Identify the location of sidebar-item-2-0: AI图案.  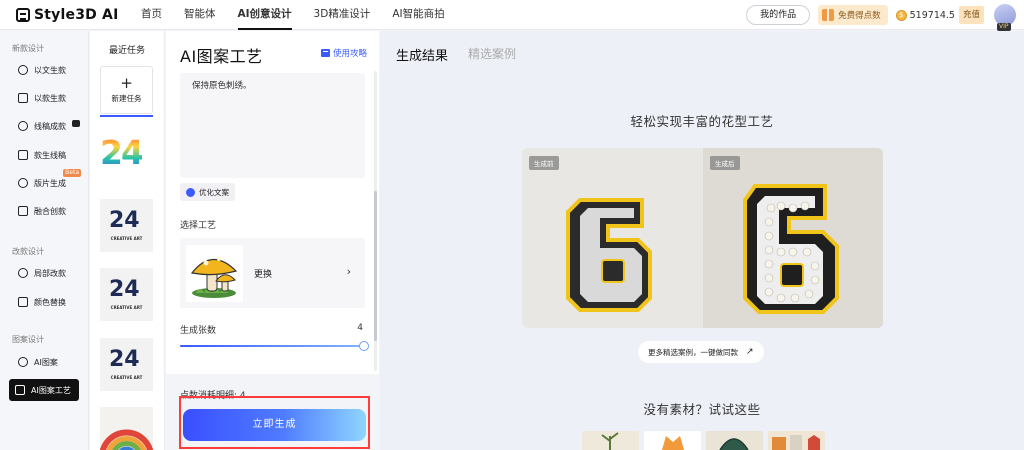
(44, 362).